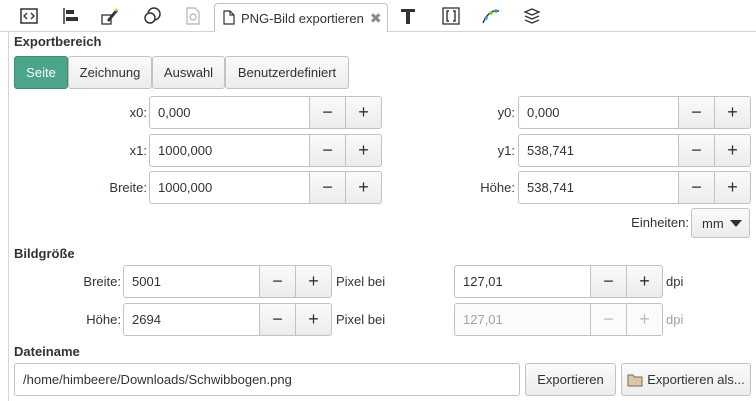  What do you see at coordinates (608, 319) in the screenshot?
I see `dpi-y-decrement-button: −` at bounding box center [608, 319].